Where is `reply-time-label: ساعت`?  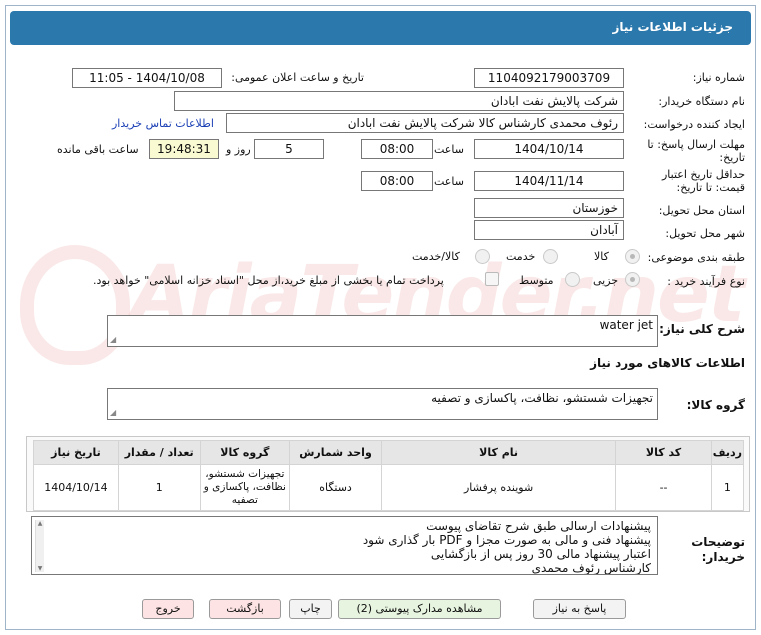
reply-time-label: ساعت is located at coordinates (449, 149).